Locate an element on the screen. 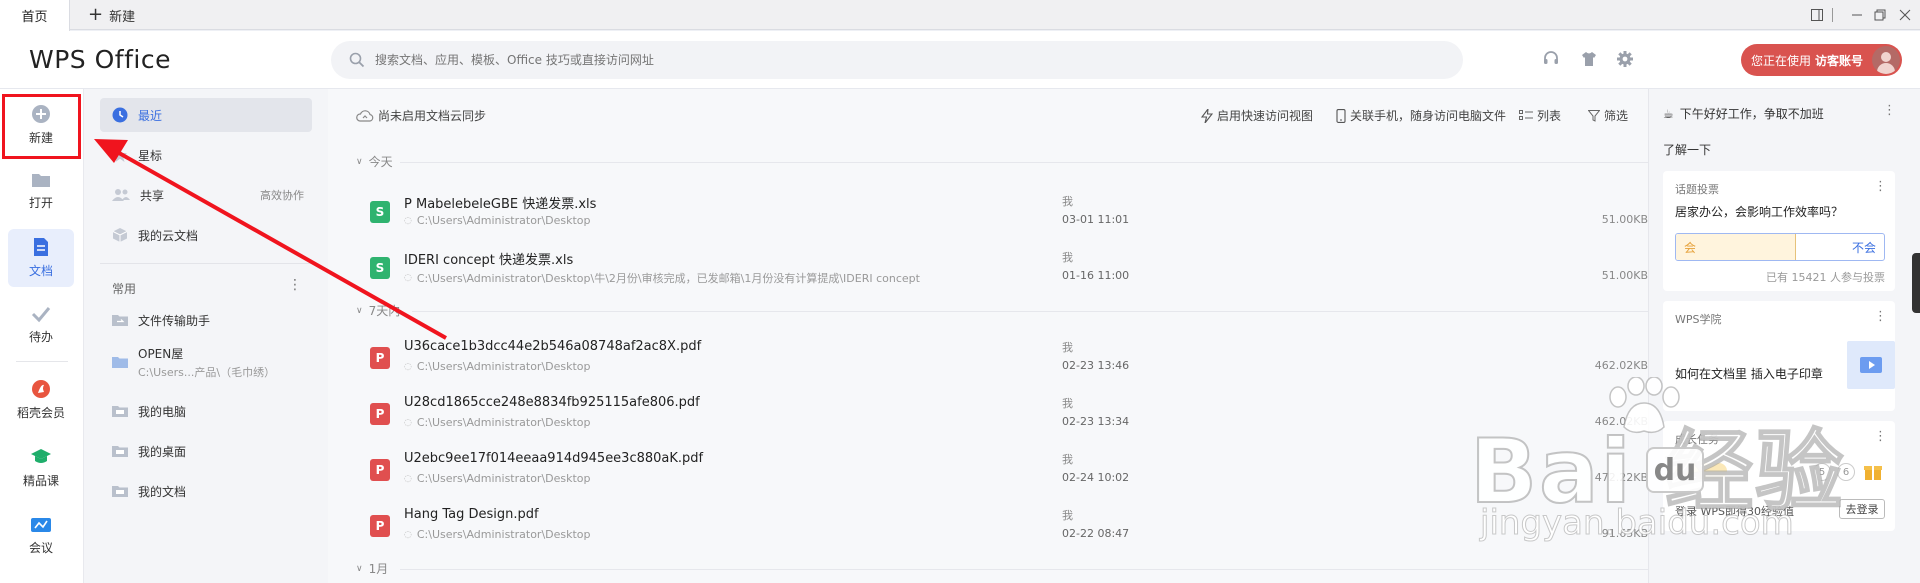 The image size is (1920, 583). nav-item-my-computer: 我的电脑 is located at coordinates (206, 411).